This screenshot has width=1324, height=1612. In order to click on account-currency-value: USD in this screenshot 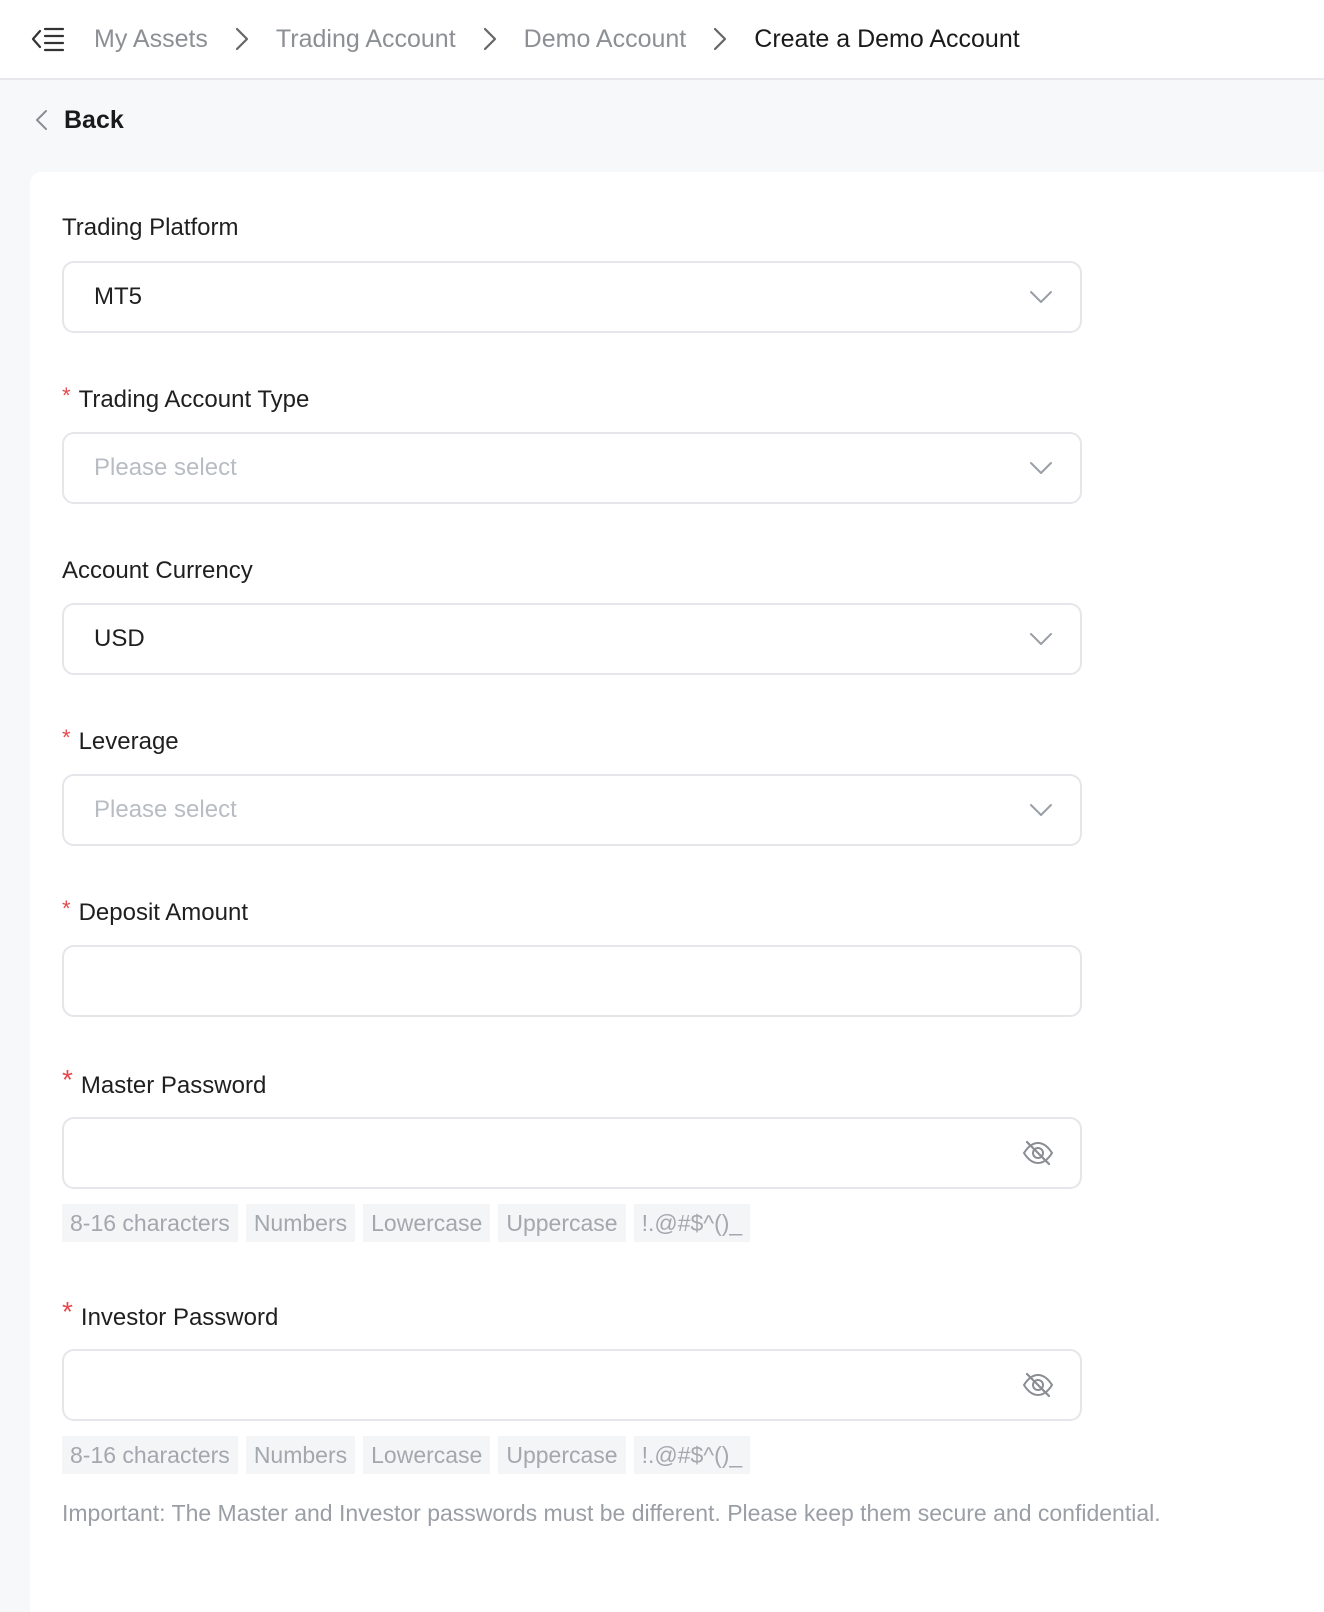, I will do `click(119, 638)`.